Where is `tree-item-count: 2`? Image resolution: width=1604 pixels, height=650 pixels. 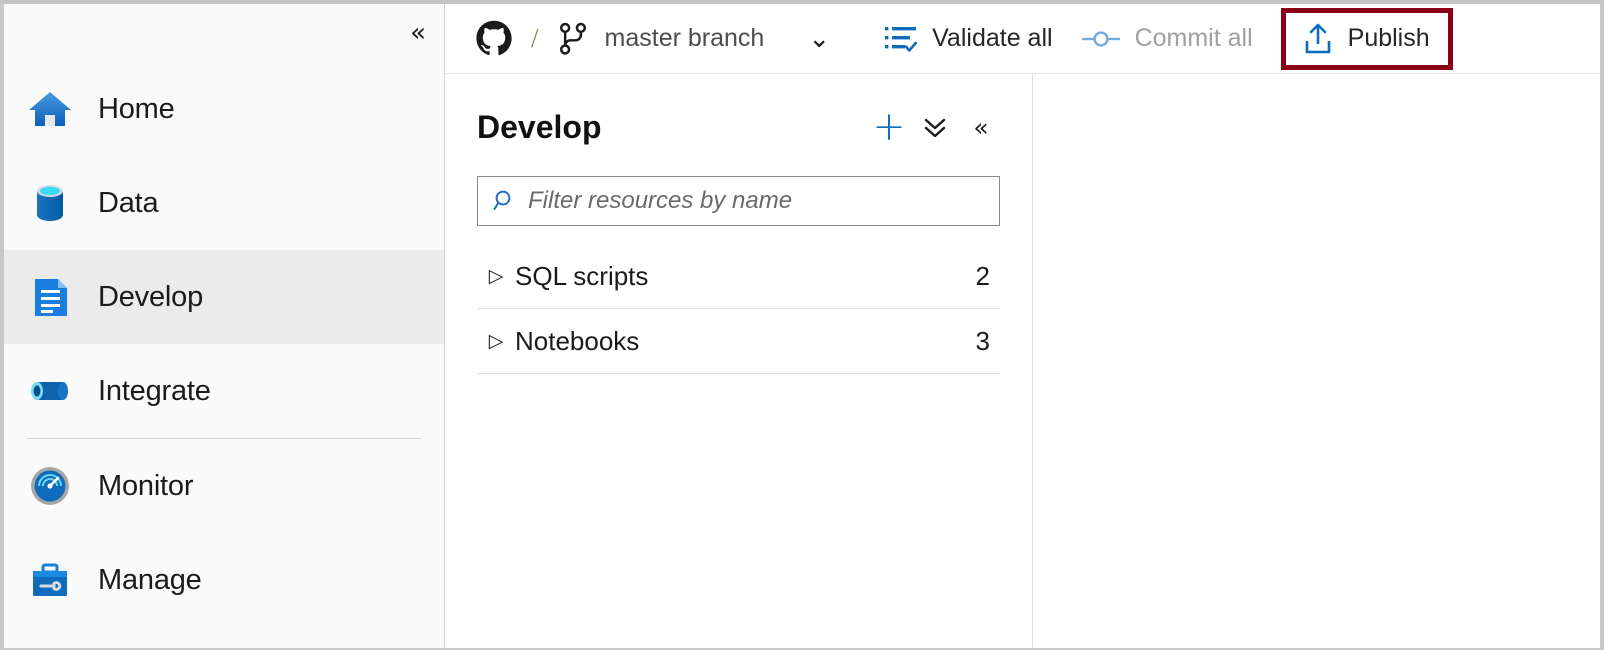 tree-item-count: 2 is located at coordinates (982, 275).